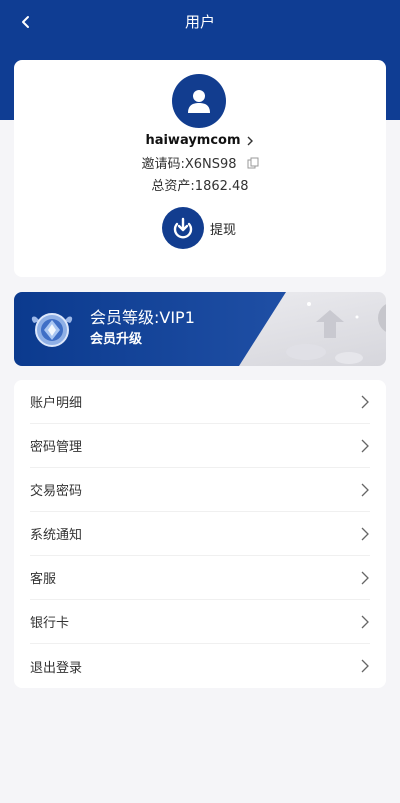 This screenshot has height=803, width=400. I want to click on menu-item-label: 系统通知, so click(56, 535).